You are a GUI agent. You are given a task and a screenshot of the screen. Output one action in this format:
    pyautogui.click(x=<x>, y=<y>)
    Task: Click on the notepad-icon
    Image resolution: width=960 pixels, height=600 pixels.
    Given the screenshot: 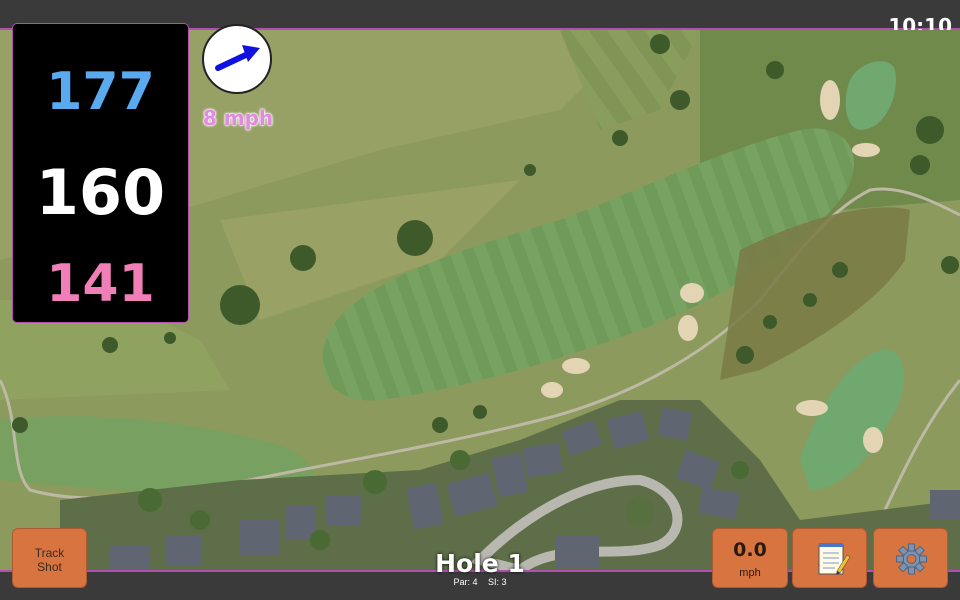 What is the action you would take?
    pyautogui.click(x=834, y=559)
    